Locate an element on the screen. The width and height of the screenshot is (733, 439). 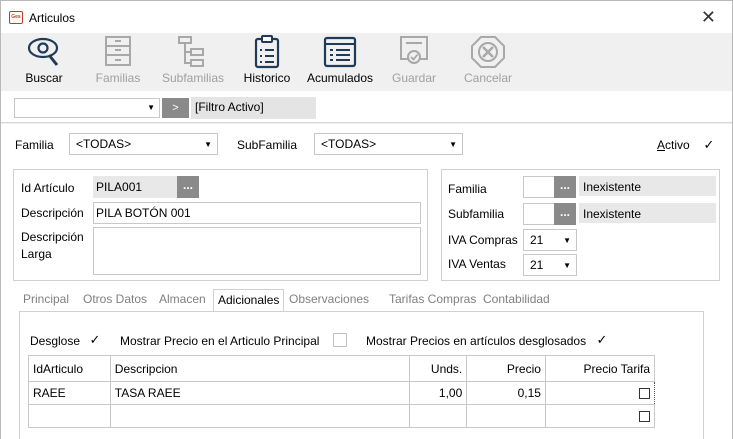
mostrar-precios-label: Mostrar Precios en artículos desglosados is located at coordinates (476, 341).